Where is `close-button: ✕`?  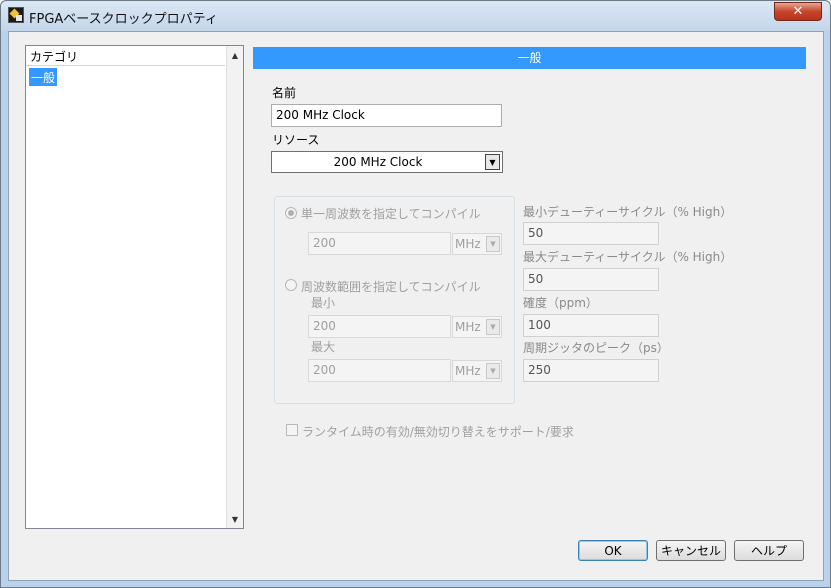
close-button: ✕ is located at coordinates (798, 11).